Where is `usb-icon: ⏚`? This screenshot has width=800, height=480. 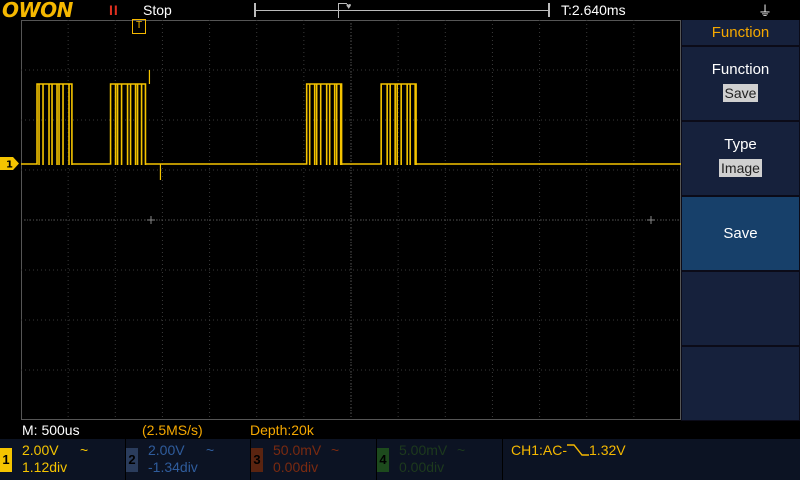 usb-icon: ⏚ is located at coordinates (765, 11).